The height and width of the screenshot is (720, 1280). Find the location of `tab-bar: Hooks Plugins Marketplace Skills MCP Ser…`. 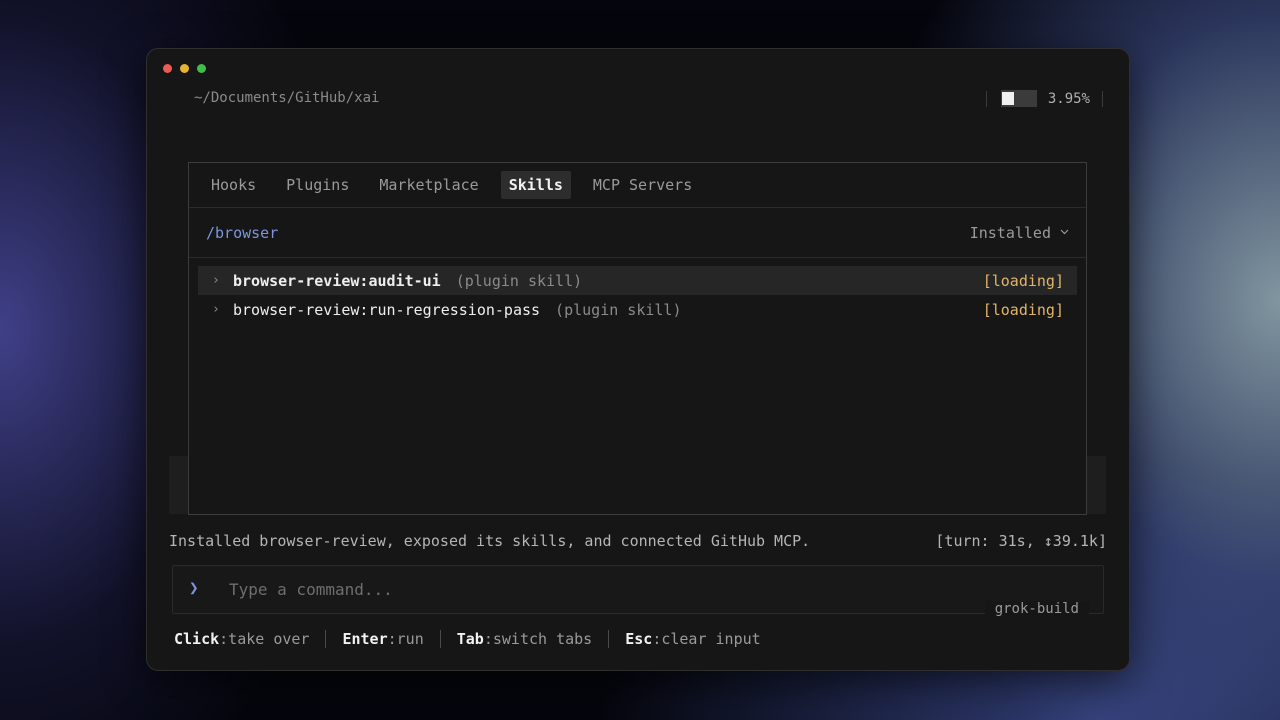

tab-bar: Hooks Plugins Marketplace Skills MCP Ser… is located at coordinates (637, 185).